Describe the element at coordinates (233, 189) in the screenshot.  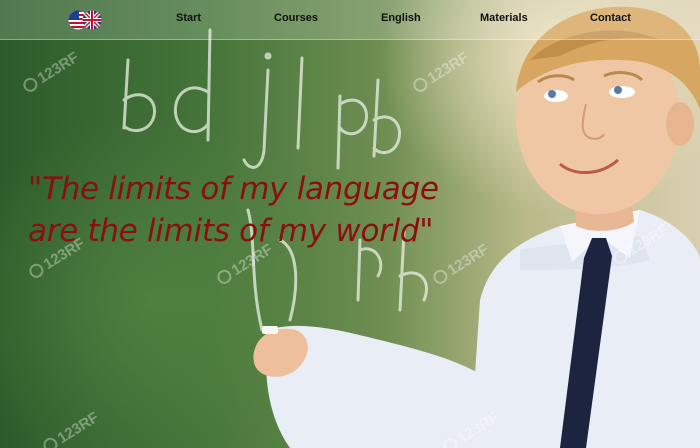
I see `quote-line-1: "The limits of my language` at that location.